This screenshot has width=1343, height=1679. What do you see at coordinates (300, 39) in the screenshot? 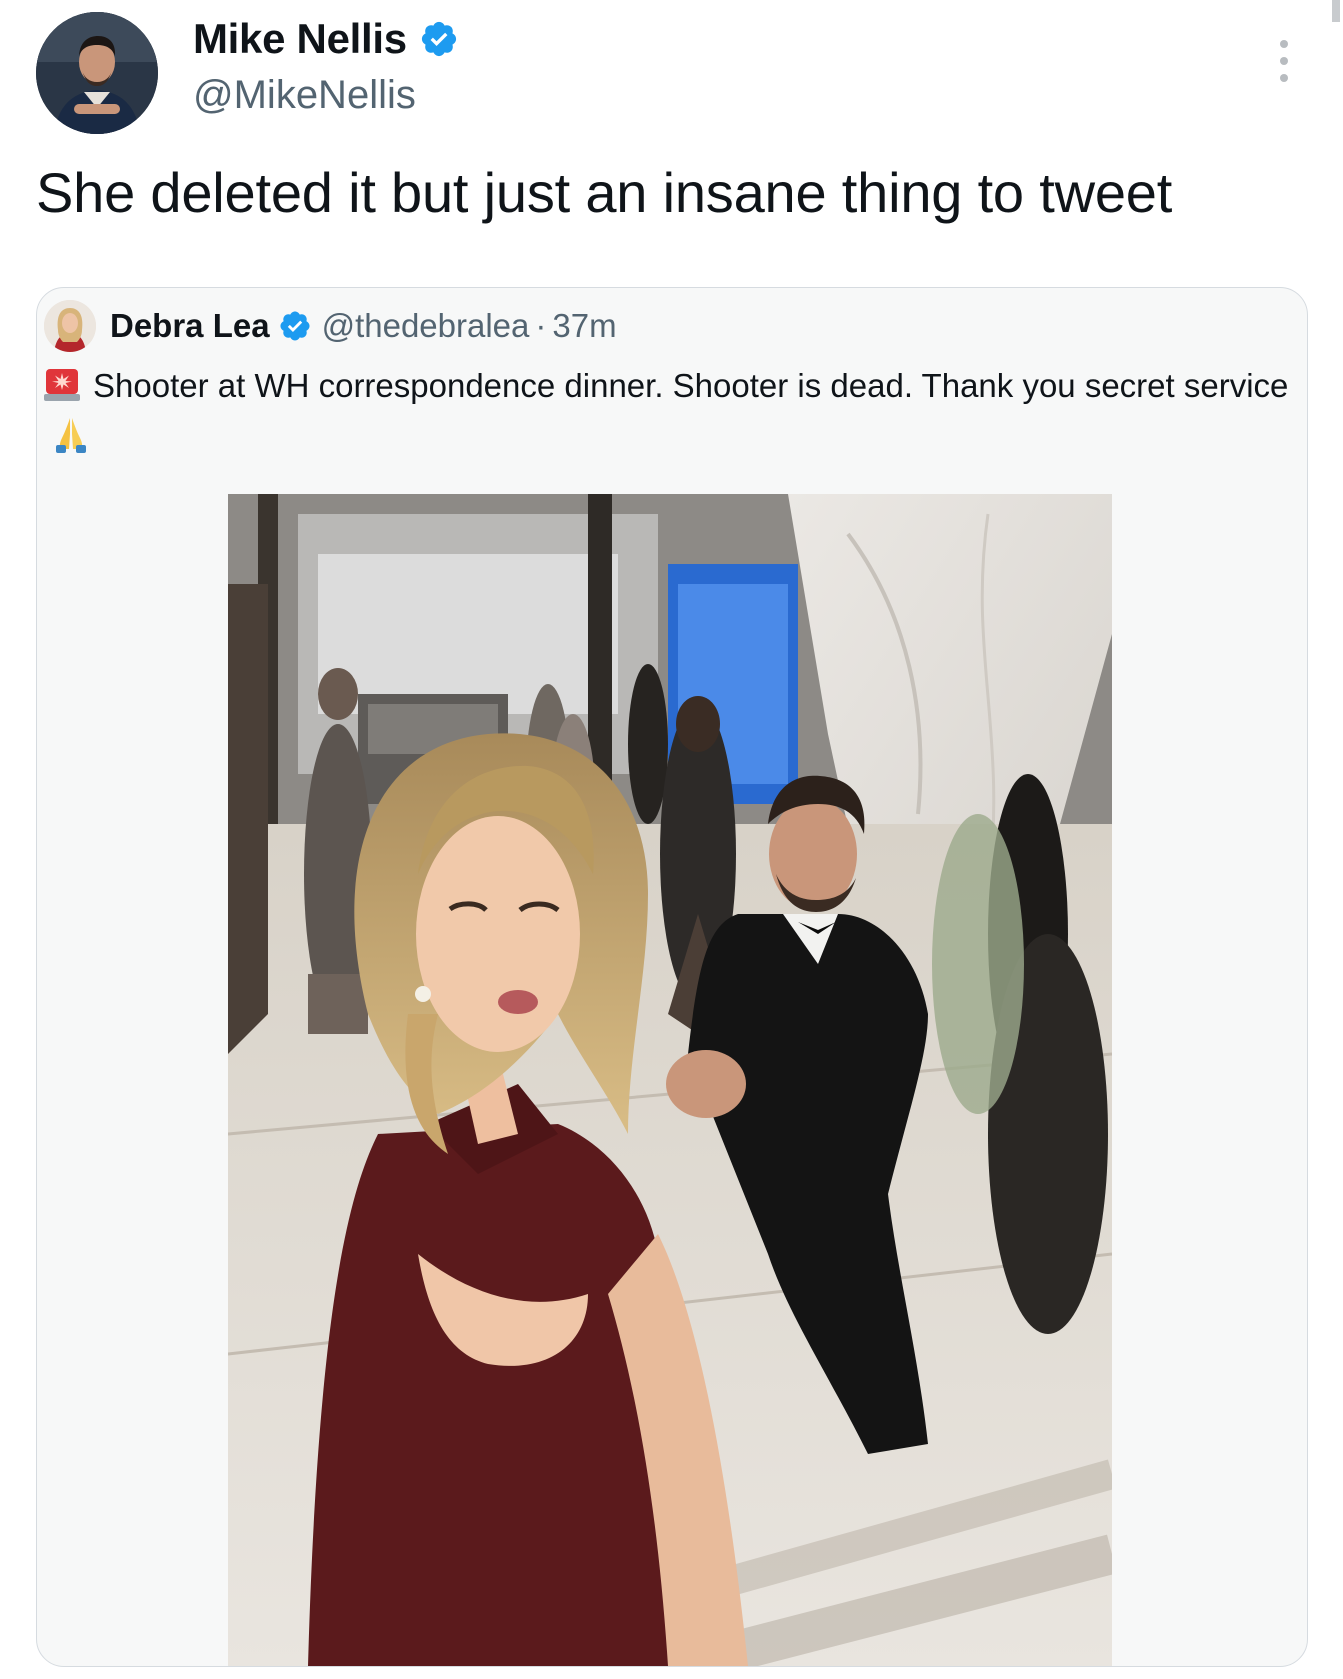
I see `author-display-name: Mike Nellis` at bounding box center [300, 39].